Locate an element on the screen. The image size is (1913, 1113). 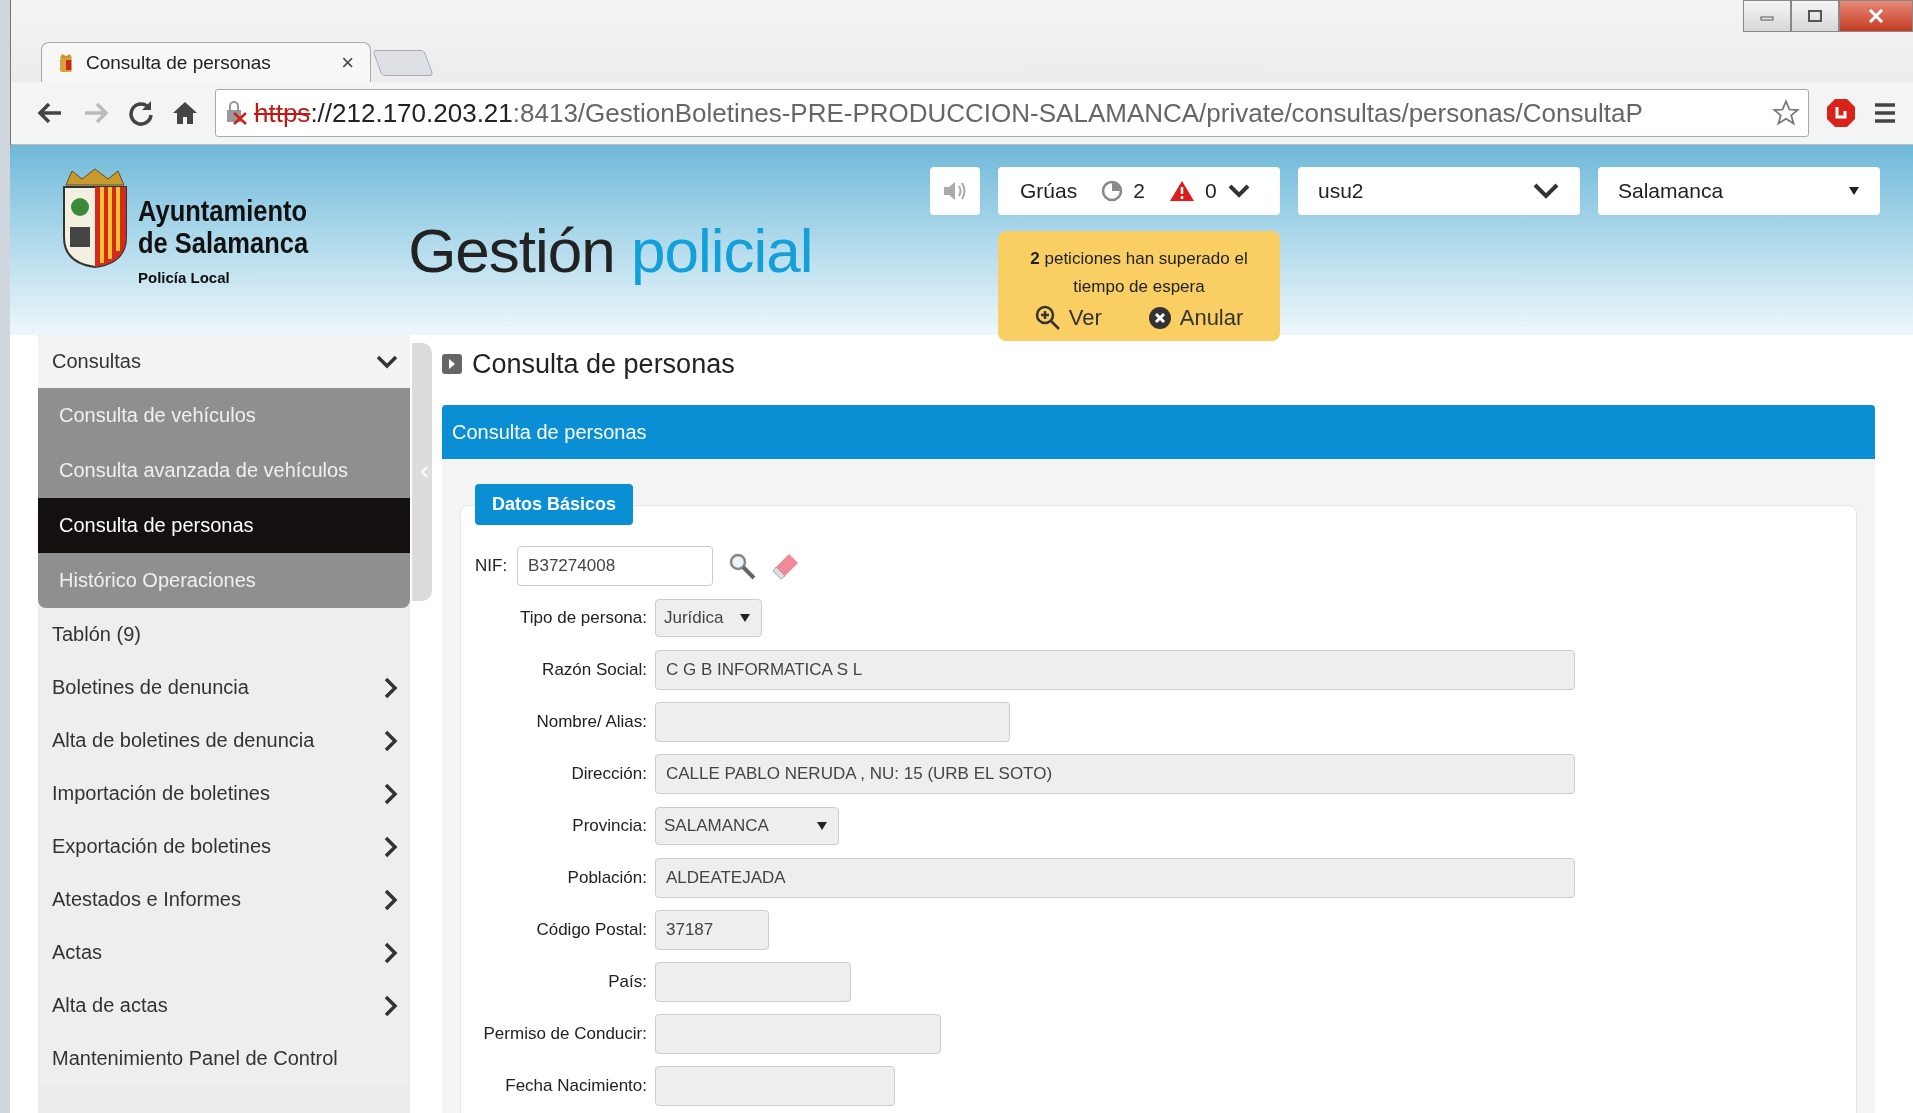
reload-icon is located at coordinates (141, 113).